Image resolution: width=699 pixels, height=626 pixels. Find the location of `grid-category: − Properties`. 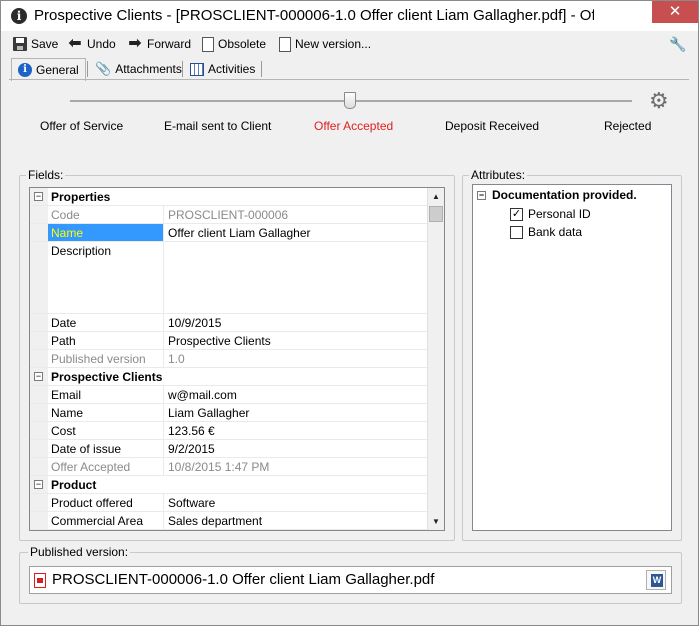

grid-category: − Properties is located at coordinates (228, 197).